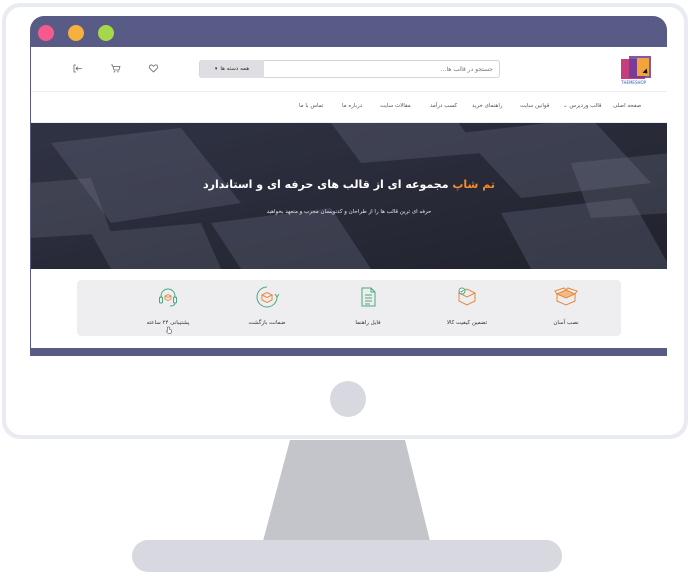 The height and width of the screenshot is (572, 692). What do you see at coordinates (216, 69) in the screenshot?
I see `caret-down-icon: ▾` at bounding box center [216, 69].